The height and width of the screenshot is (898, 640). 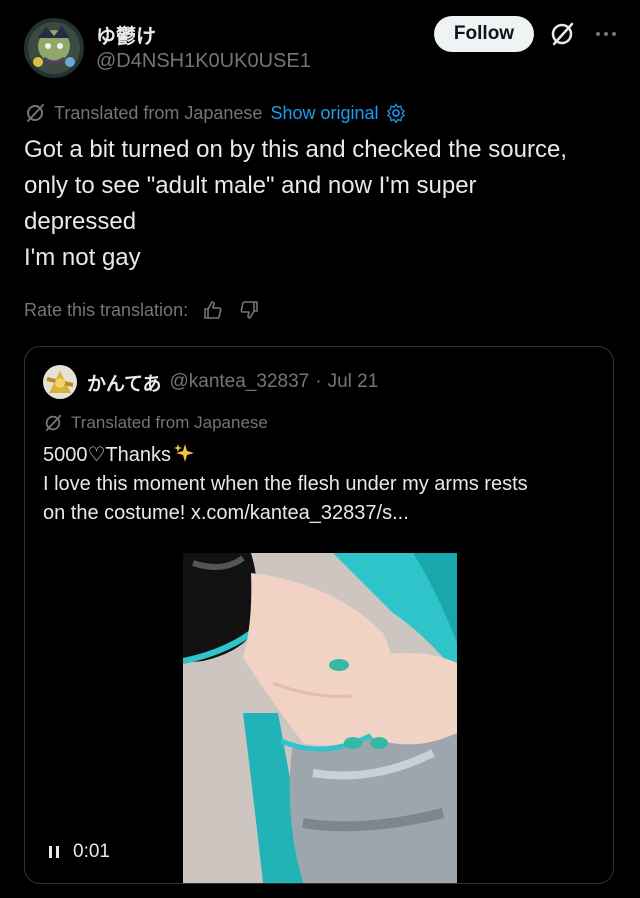 I want to click on avatar-image, so click(x=54, y=48).